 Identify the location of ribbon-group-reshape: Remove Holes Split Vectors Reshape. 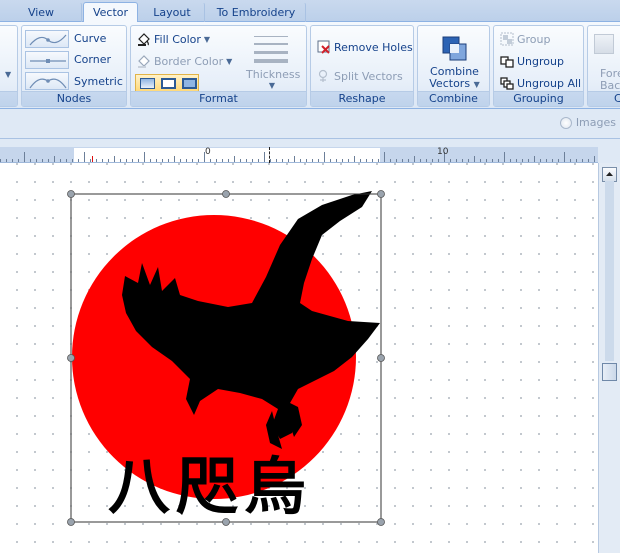
(362, 66).